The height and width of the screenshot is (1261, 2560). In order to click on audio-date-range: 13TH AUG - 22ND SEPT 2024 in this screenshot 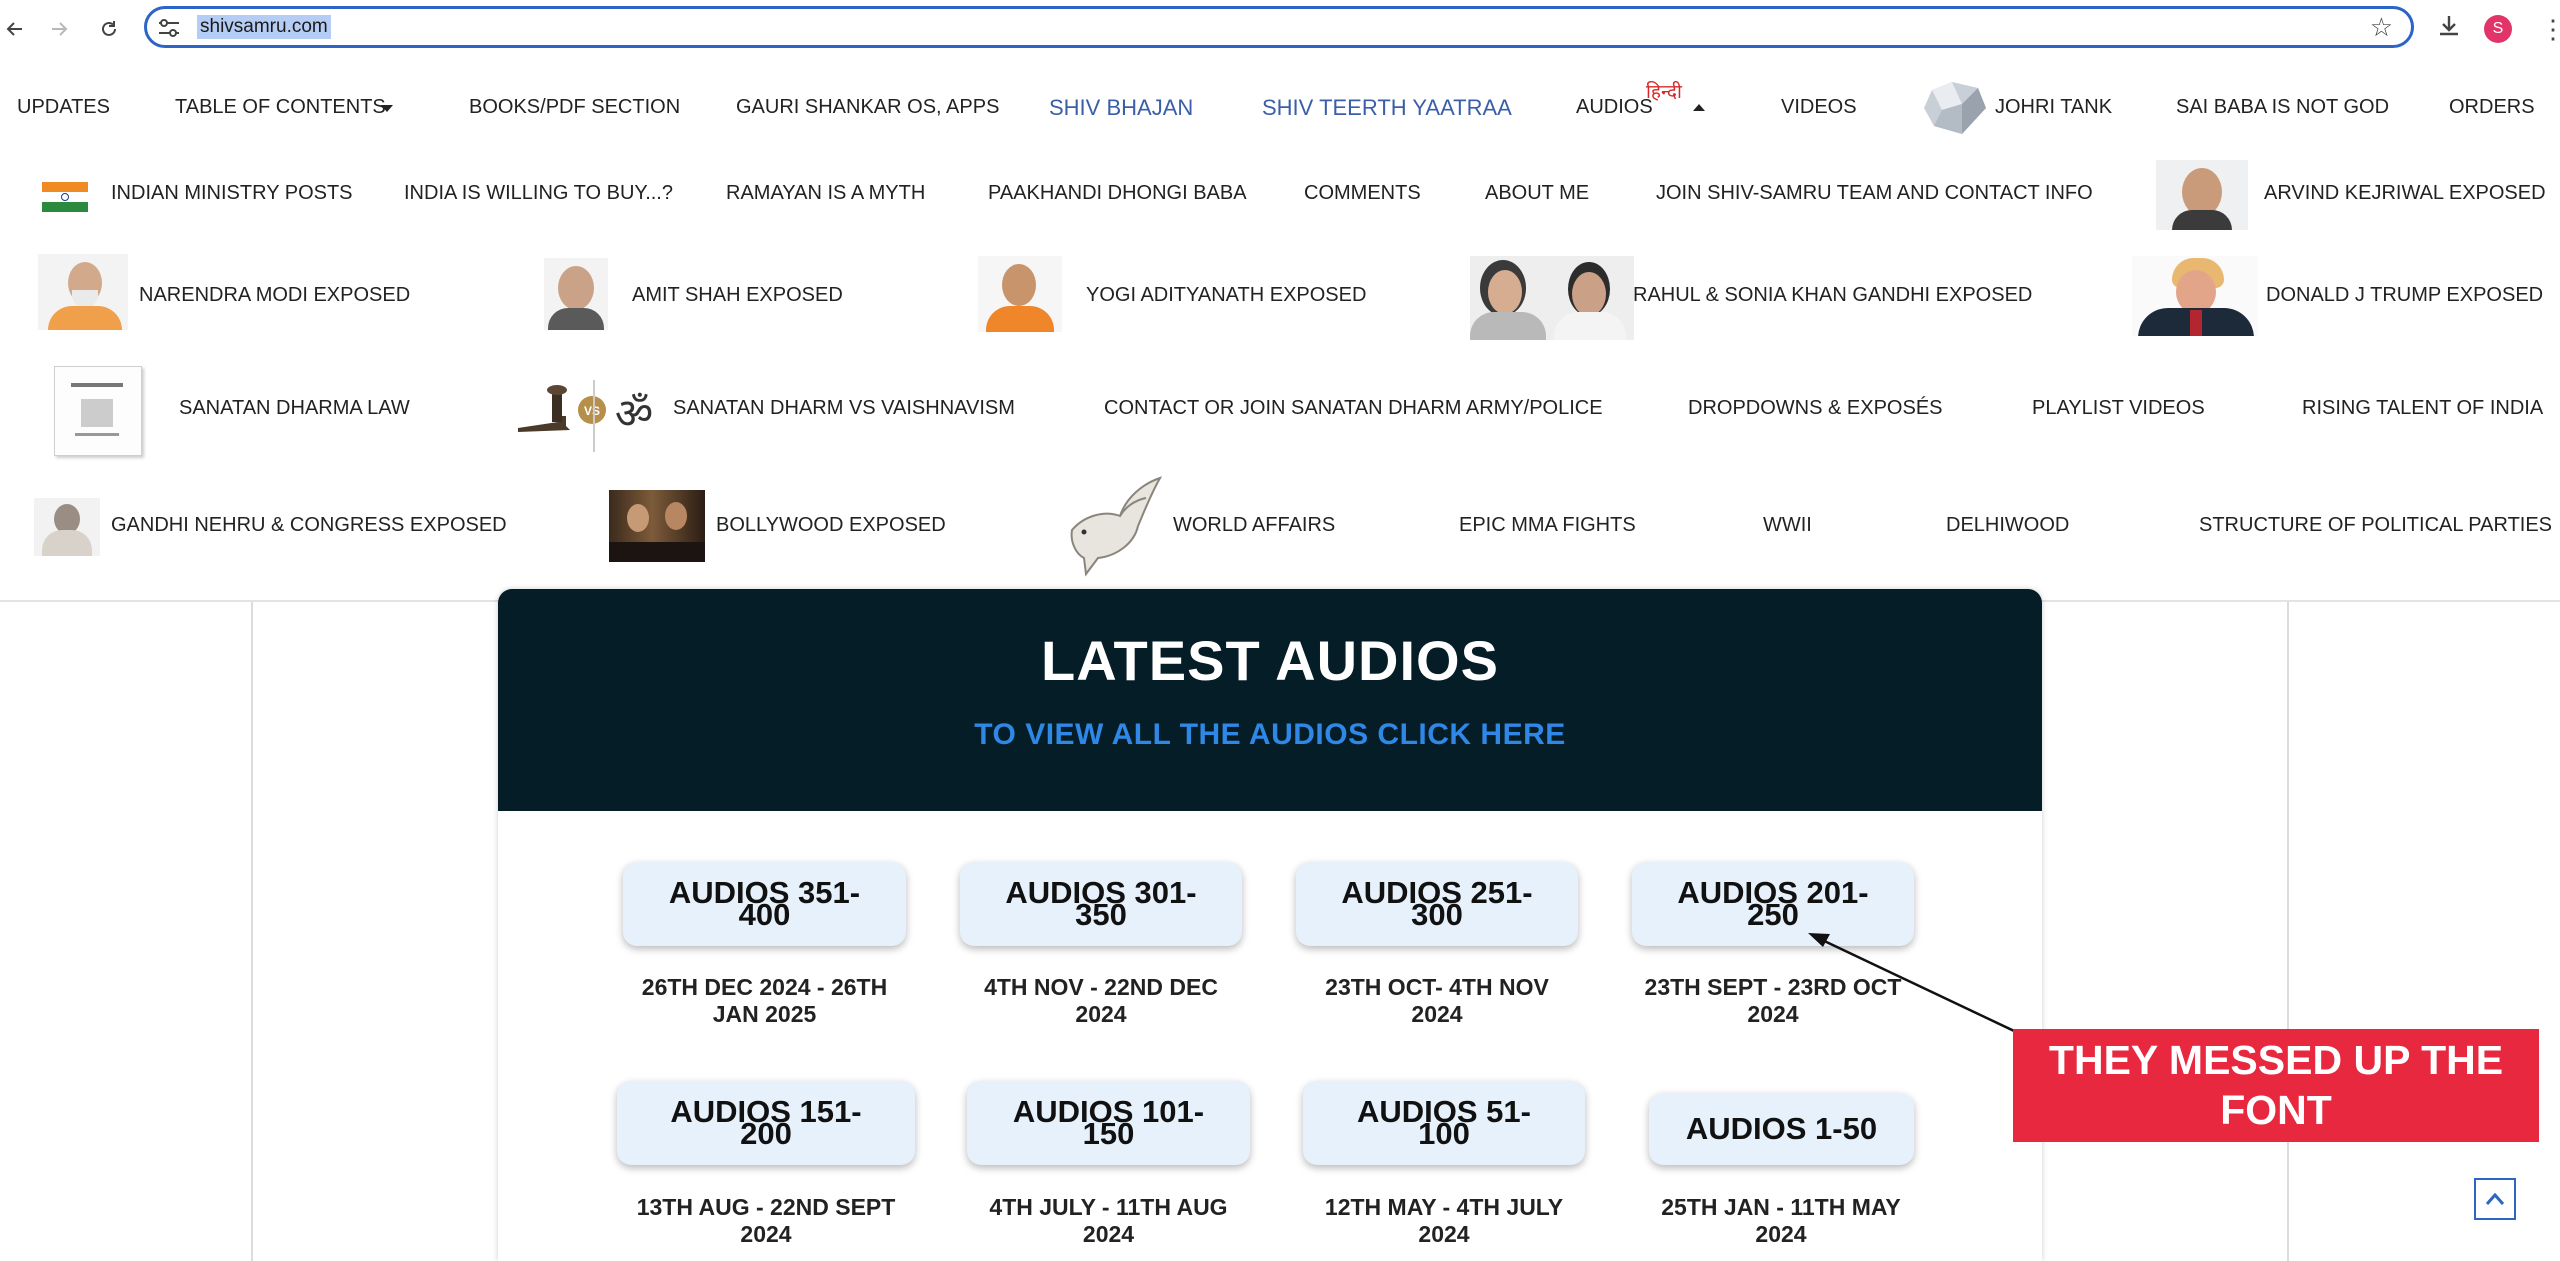, I will do `click(766, 1221)`.